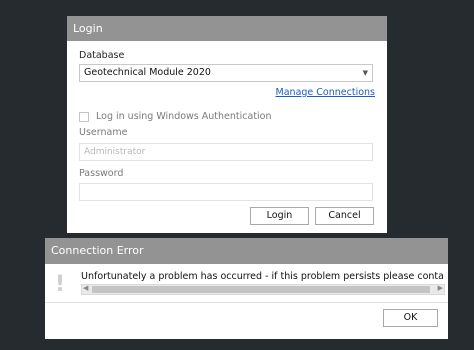 This screenshot has width=474, height=350. What do you see at coordinates (226, 152) in the screenshot?
I see `username-field: Administrator` at bounding box center [226, 152].